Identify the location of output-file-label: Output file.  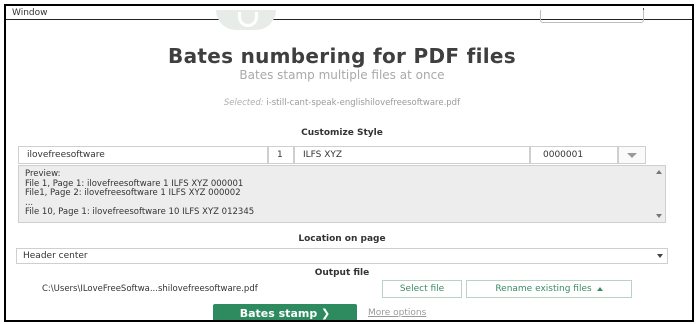
(342, 273).